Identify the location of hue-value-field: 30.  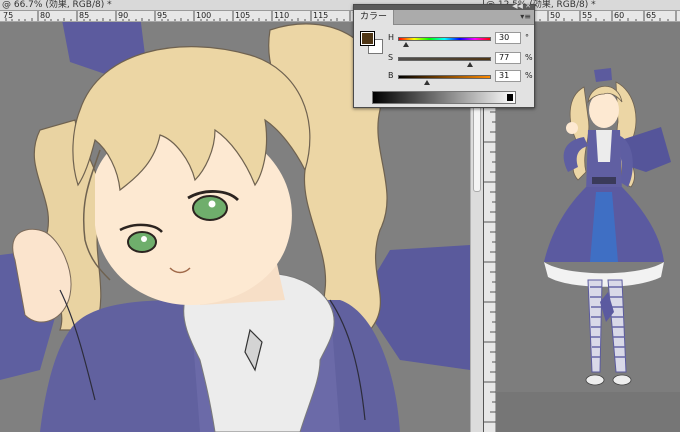
(508, 38).